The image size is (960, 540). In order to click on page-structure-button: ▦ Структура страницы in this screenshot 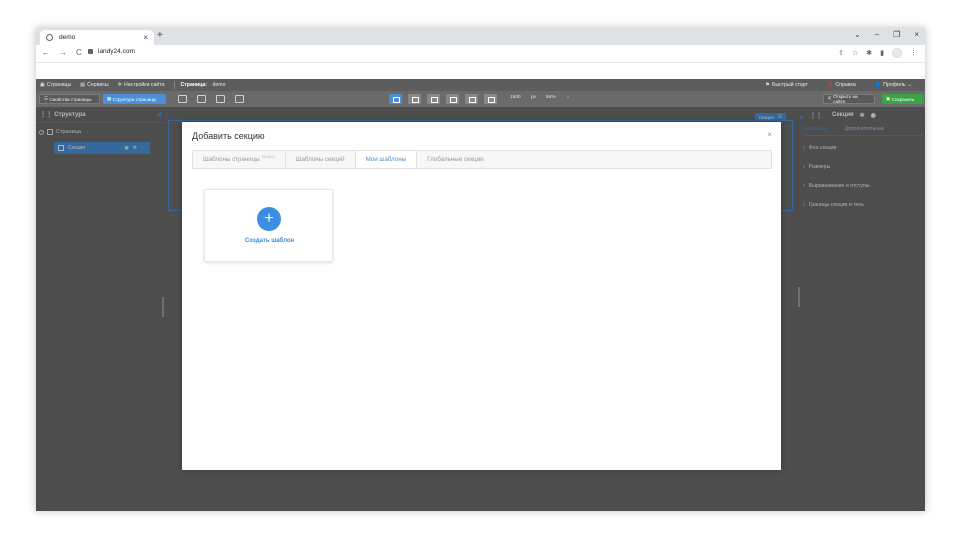, I will do `click(134, 99)`.